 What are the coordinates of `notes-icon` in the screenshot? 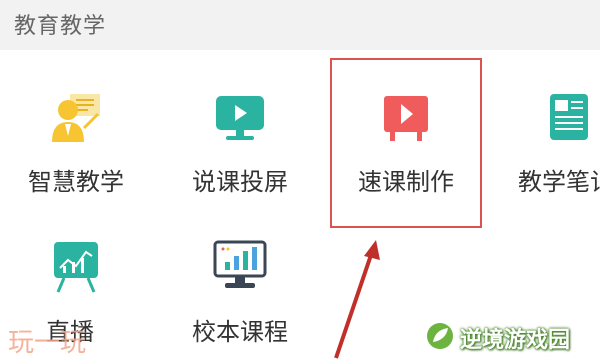 It's located at (570, 120).